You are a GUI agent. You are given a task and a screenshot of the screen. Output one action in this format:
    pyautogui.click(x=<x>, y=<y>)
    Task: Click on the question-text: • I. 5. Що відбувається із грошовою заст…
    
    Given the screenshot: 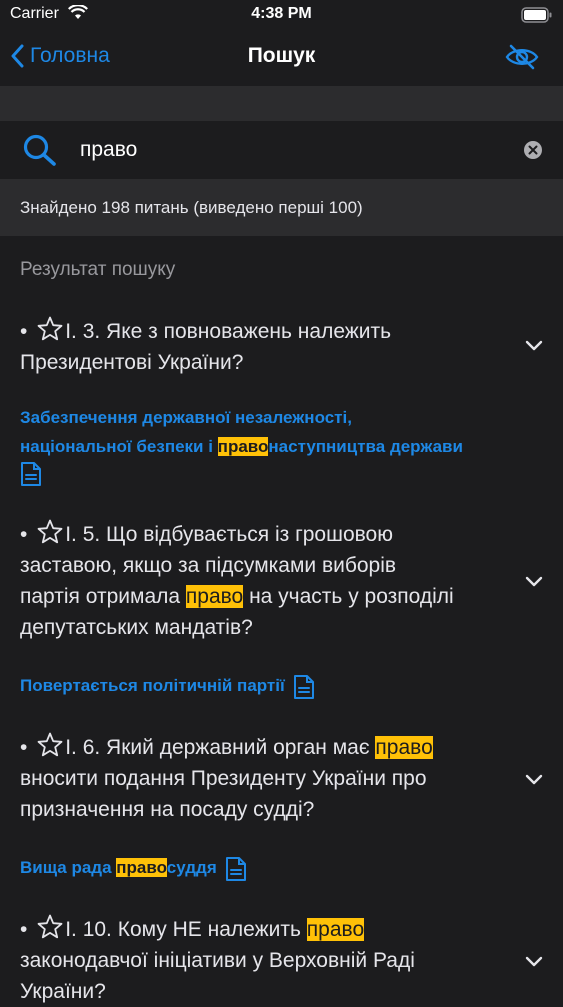 What is the action you would take?
    pyautogui.click(x=260, y=581)
    